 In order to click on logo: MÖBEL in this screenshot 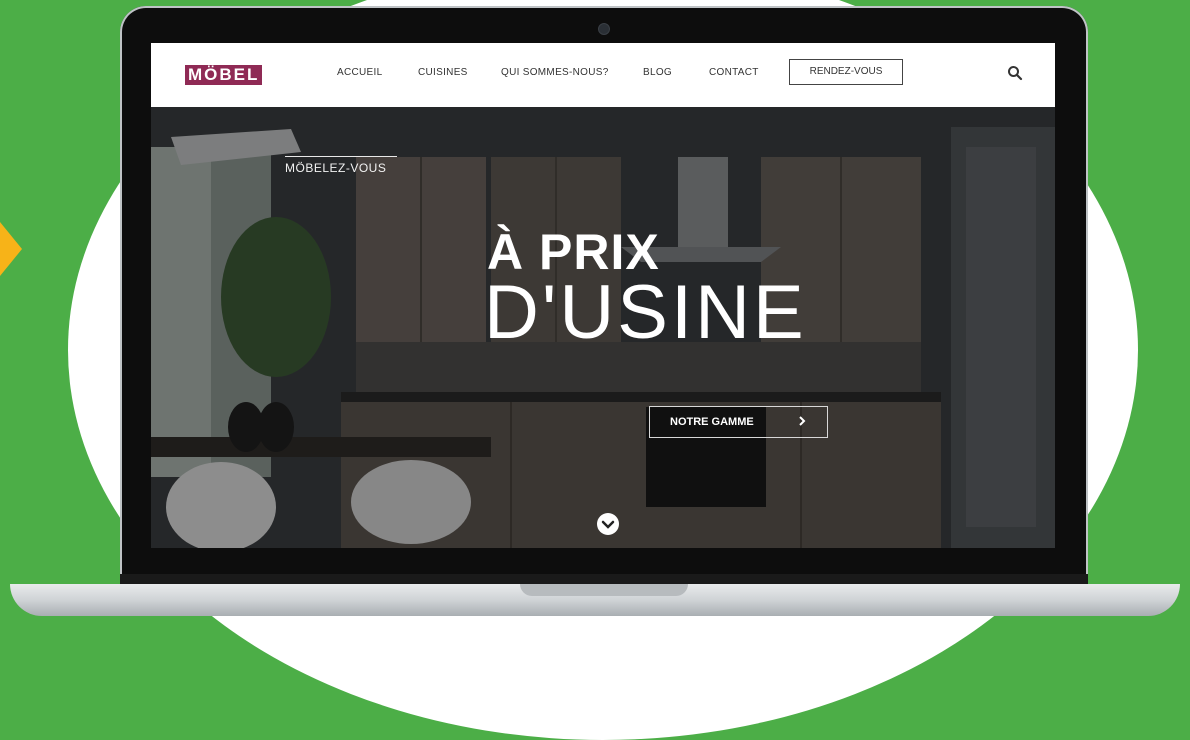, I will do `click(224, 75)`.